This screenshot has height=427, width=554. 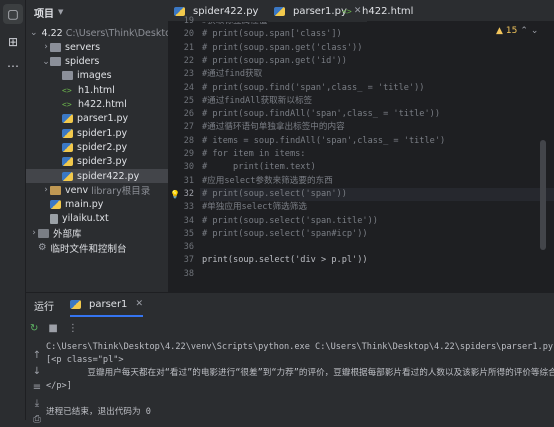 I want to click on line-number: 32, so click(x=188, y=193).